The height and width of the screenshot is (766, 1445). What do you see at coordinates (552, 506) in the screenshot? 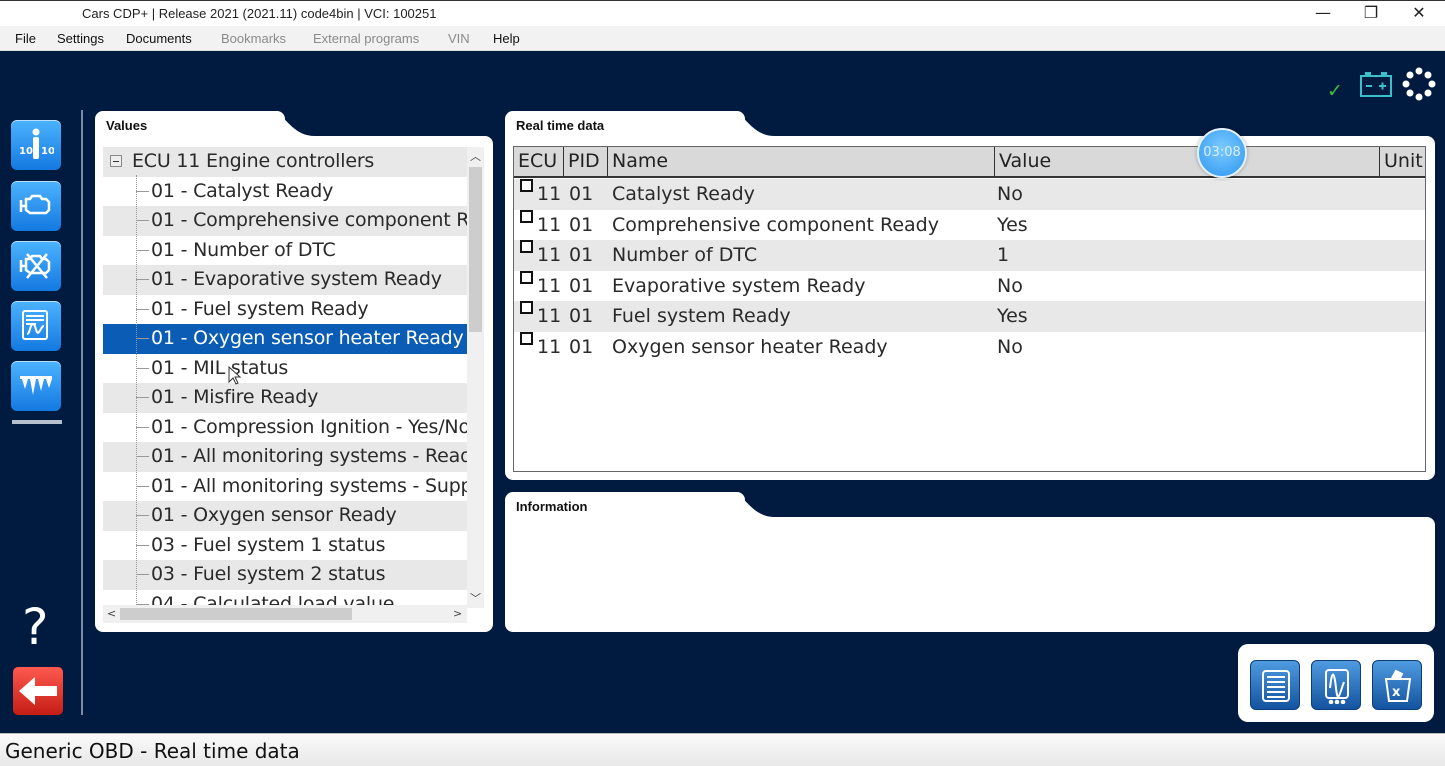
I see `information-panel-title: Information` at bounding box center [552, 506].